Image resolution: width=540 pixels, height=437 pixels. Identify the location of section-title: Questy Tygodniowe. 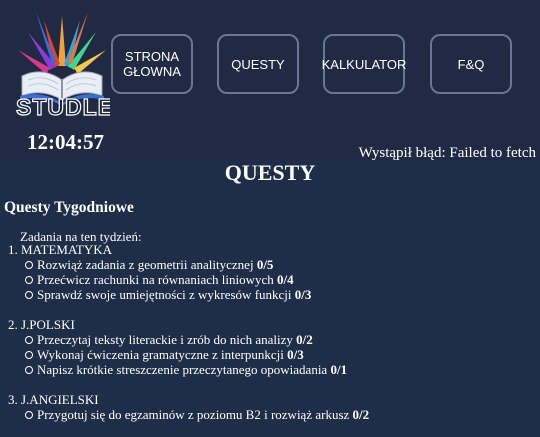
(69, 207).